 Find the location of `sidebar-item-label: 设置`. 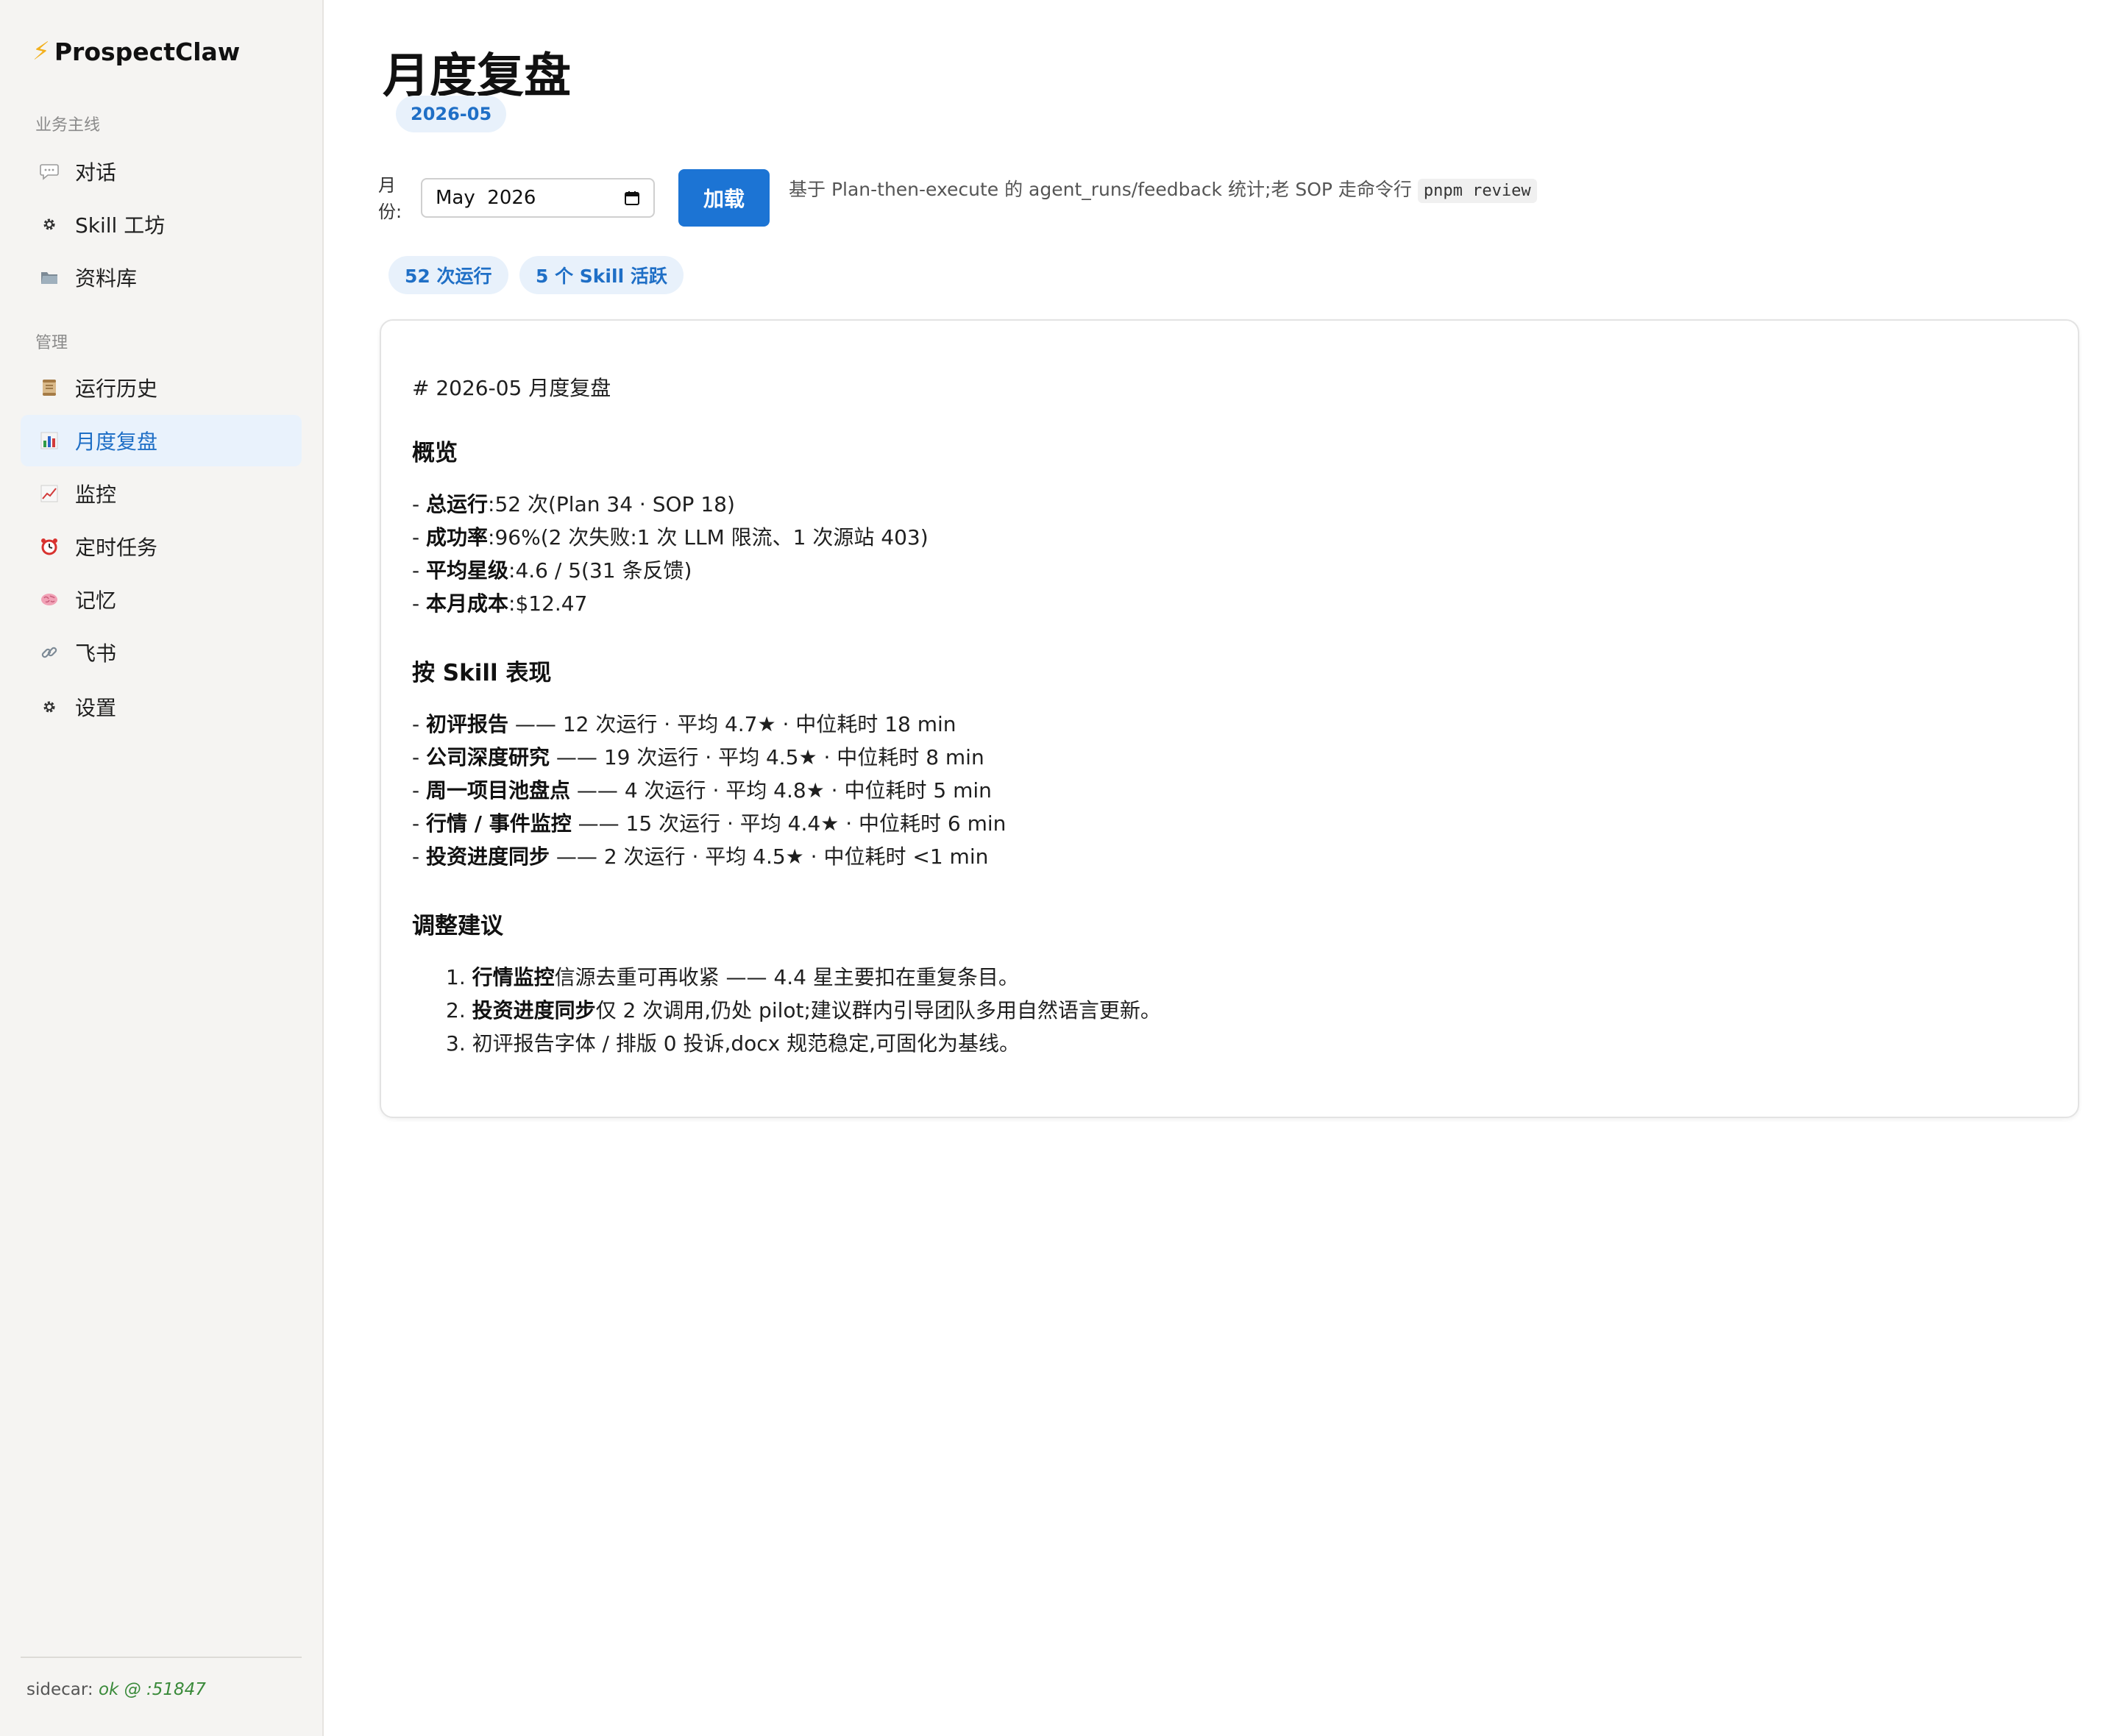

sidebar-item-label: 设置 is located at coordinates (96, 708).